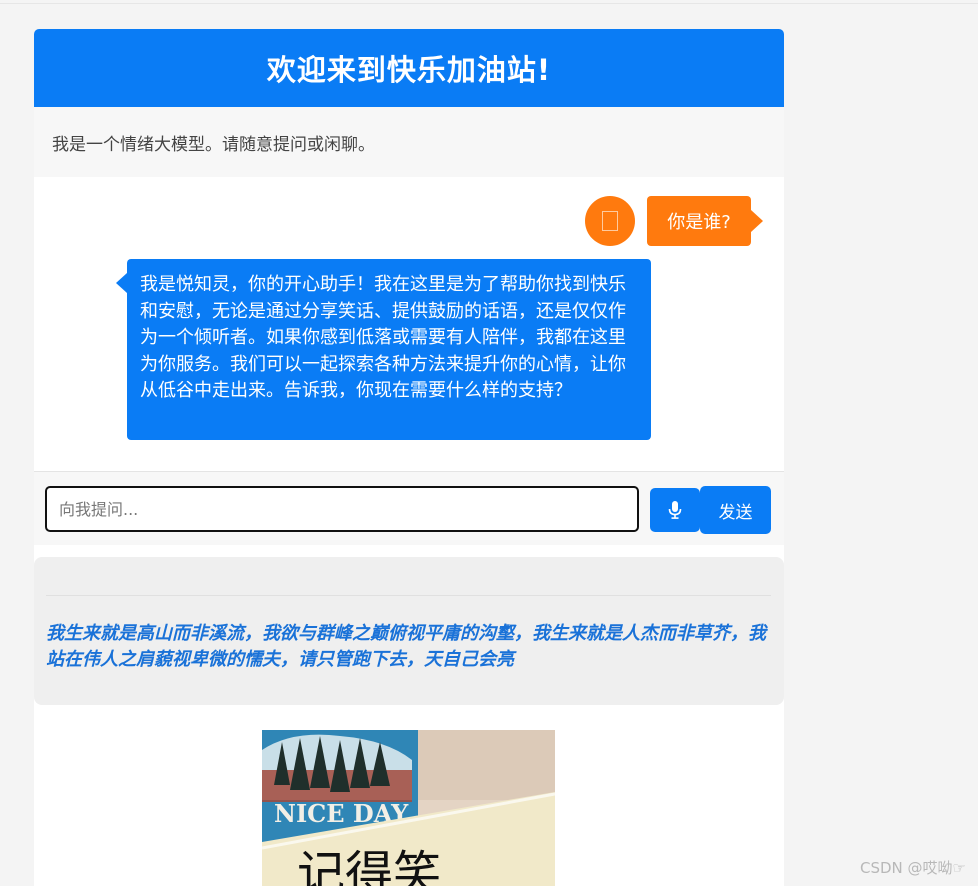  I want to click on user-message-bubble: 你是谁?, so click(705, 221).